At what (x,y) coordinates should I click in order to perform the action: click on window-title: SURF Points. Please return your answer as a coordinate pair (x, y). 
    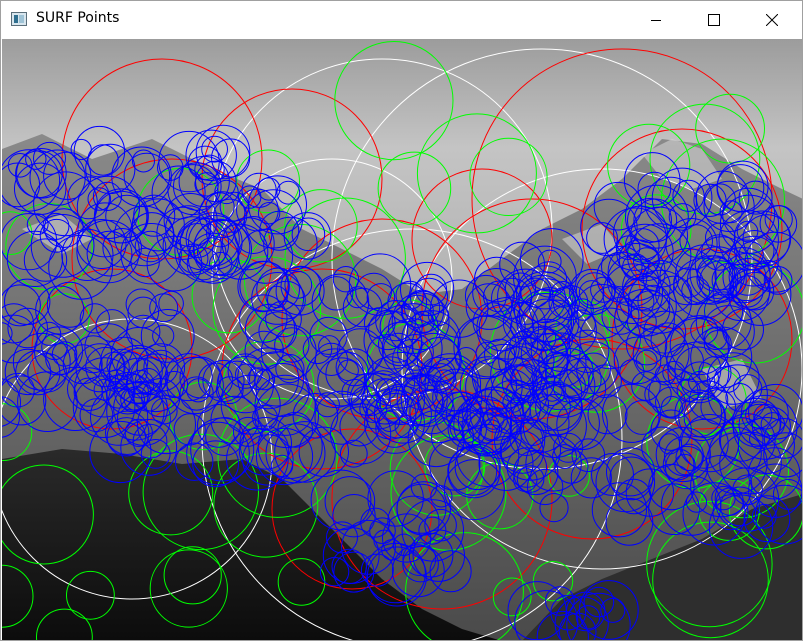
    Looking at the image, I should click on (78, 18).